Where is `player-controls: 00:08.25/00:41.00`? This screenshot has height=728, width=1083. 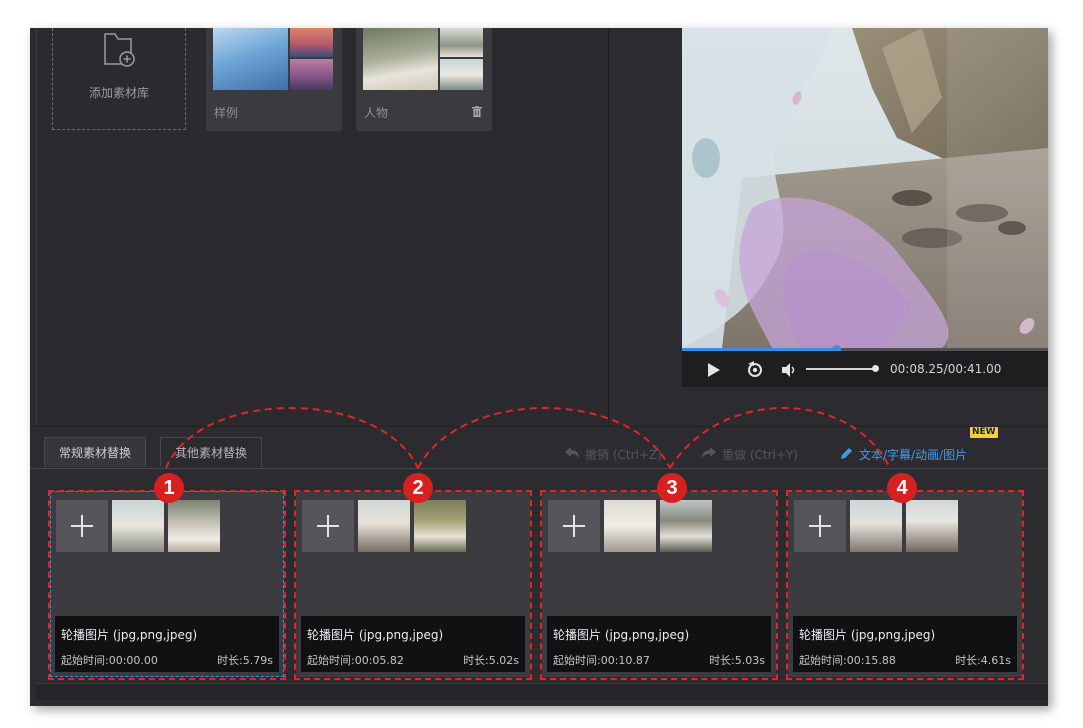
player-controls: 00:08.25/00:41.00 is located at coordinates (865, 369).